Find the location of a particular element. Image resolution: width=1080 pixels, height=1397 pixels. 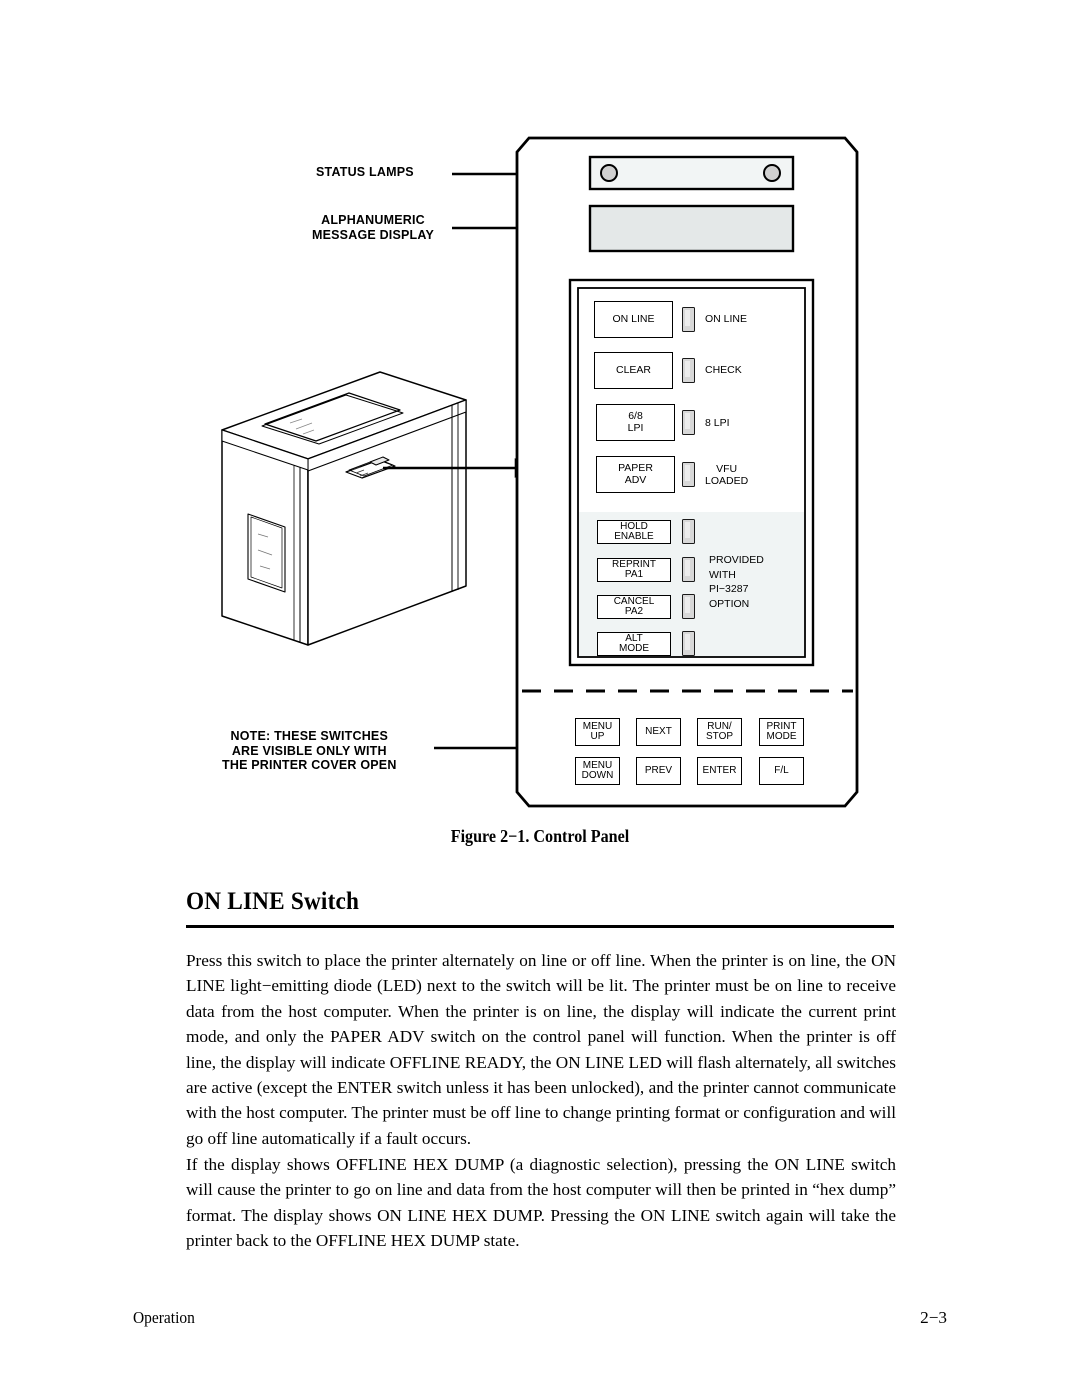

alphanumeric-message-display is located at coordinates (691, 228).